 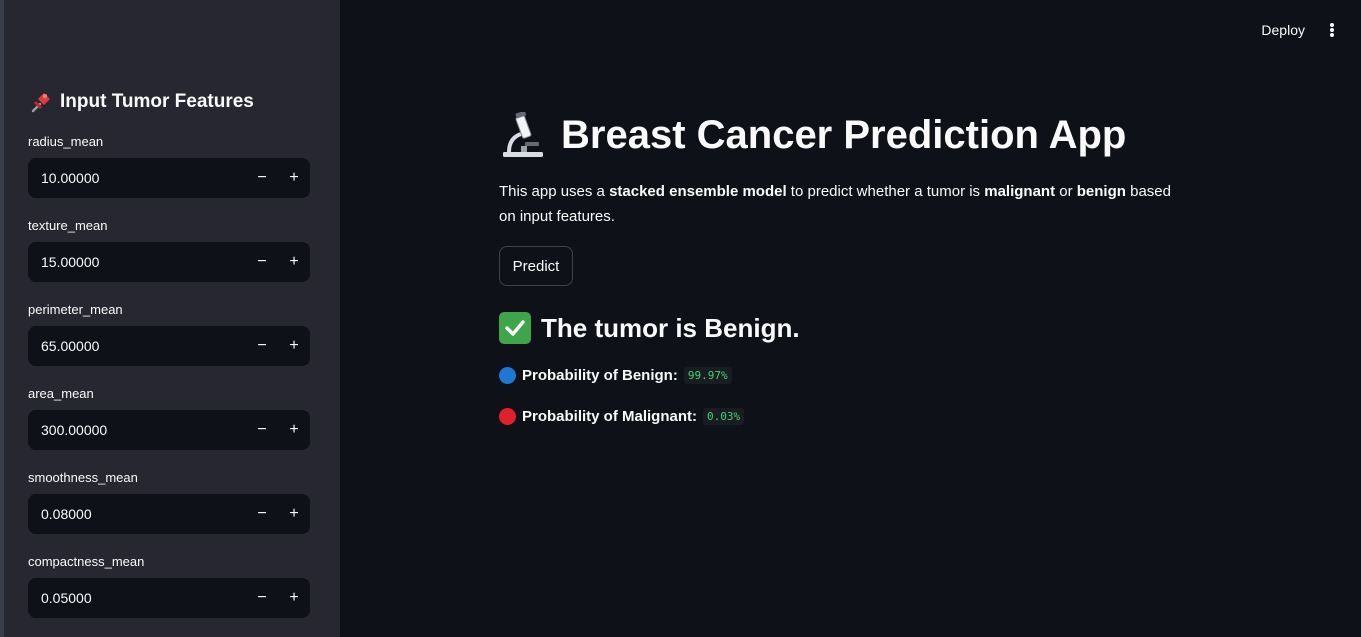 What do you see at coordinates (1283, 30) in the screenshot?
I see `deploy-button: Deploy` at bounding box center [1283, 30].